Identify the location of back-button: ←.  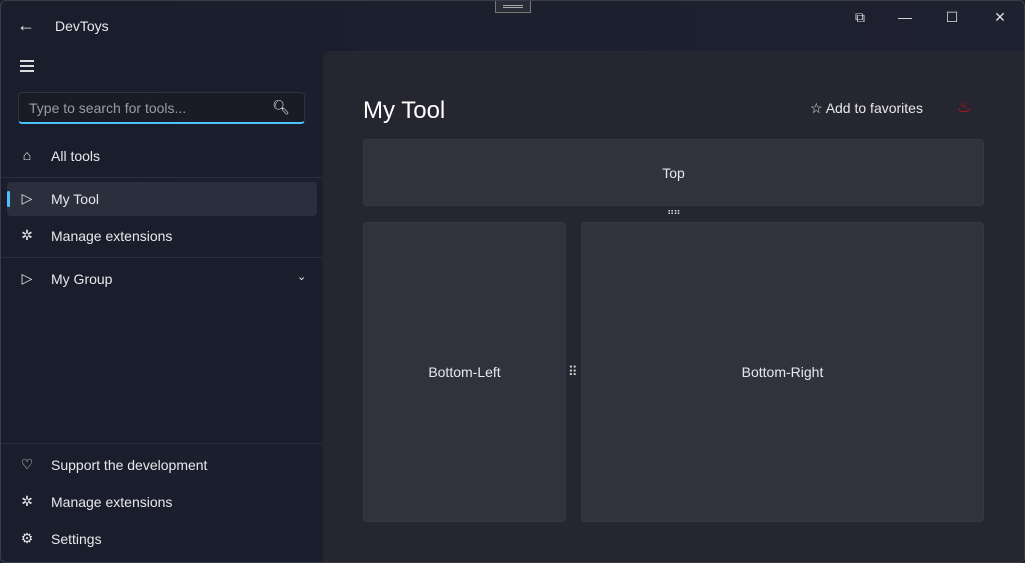
(26, 25).